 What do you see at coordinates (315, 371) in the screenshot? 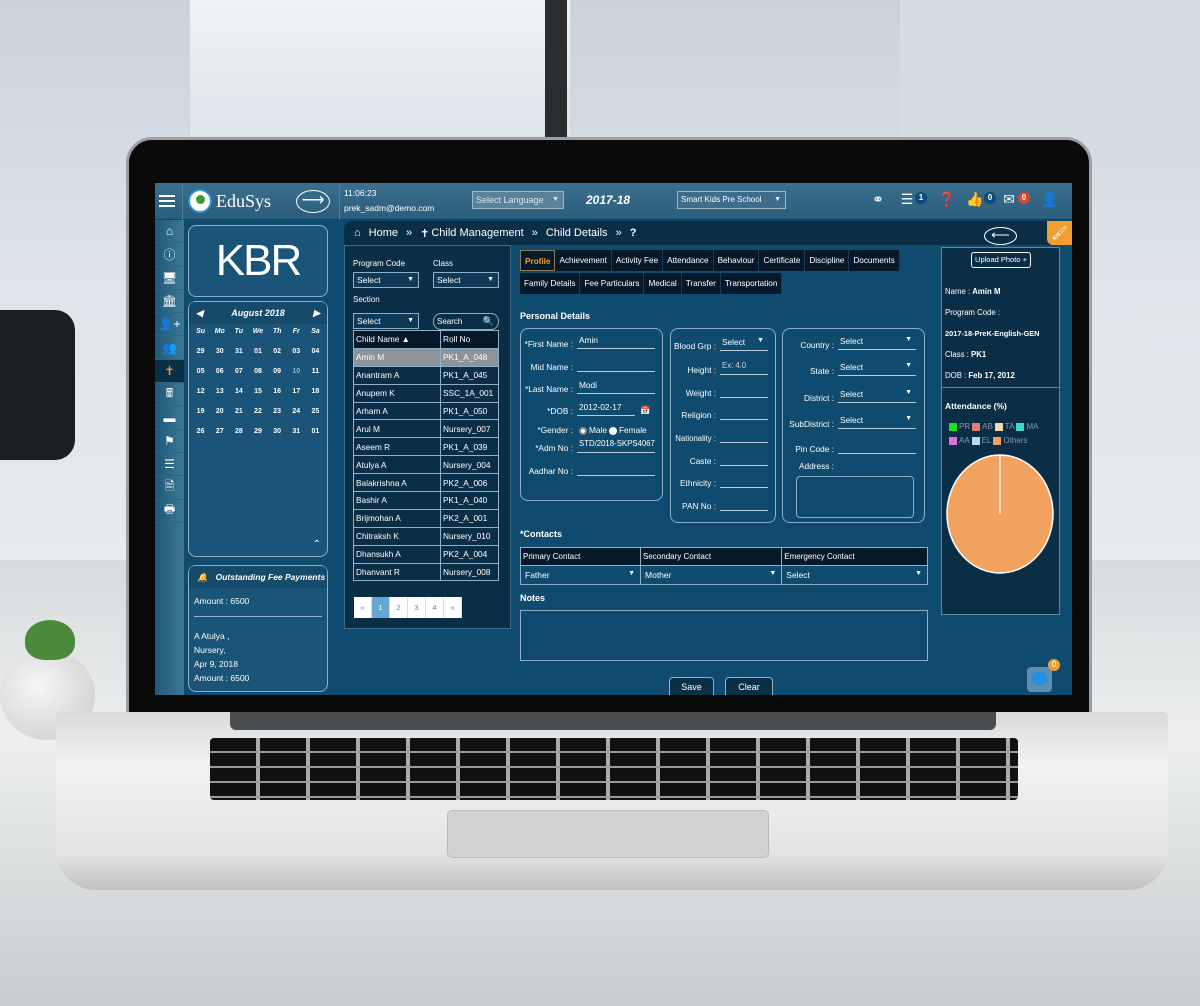
I see `calendar-day: 11` at bounding box center [315, 371].